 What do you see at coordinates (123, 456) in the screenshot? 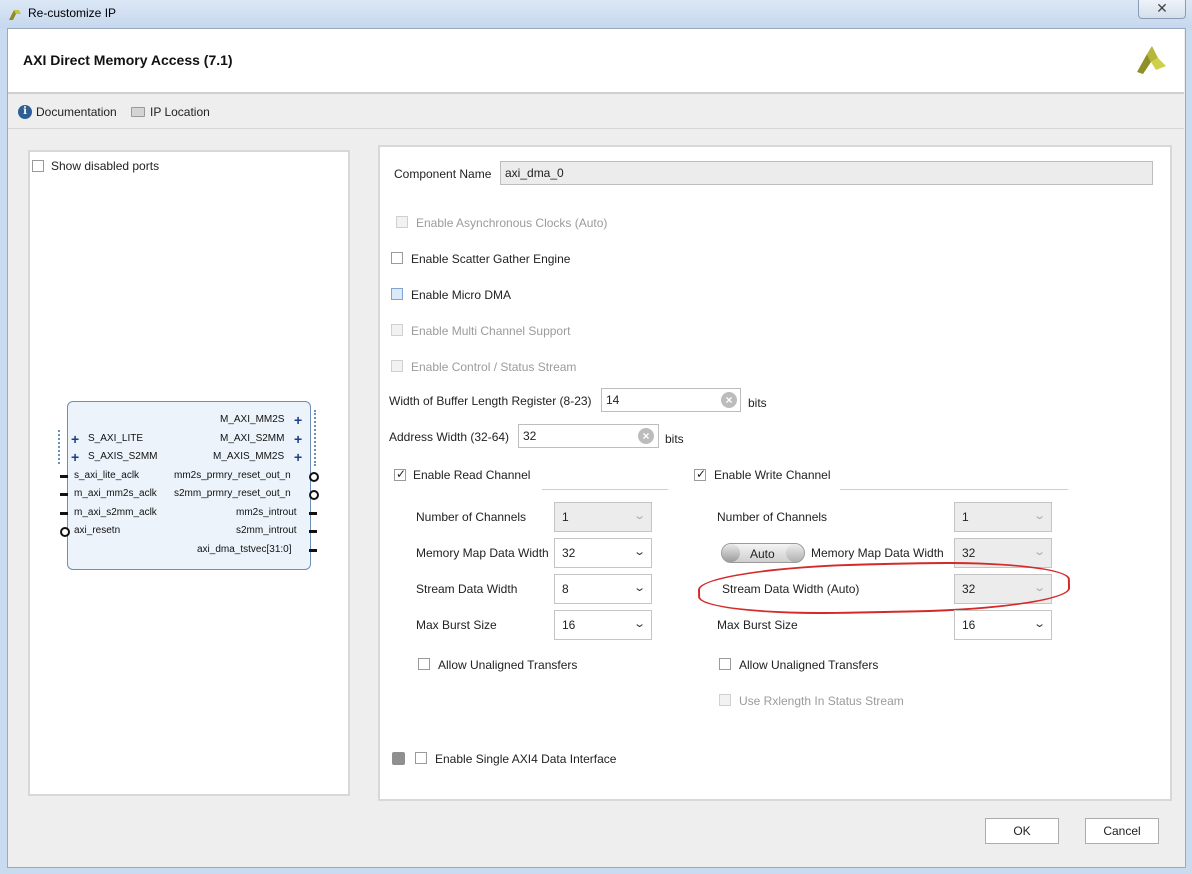
I see `port-s-axis-s2mm: S_AXIS_S2MM` at bounding box center [123, 456].